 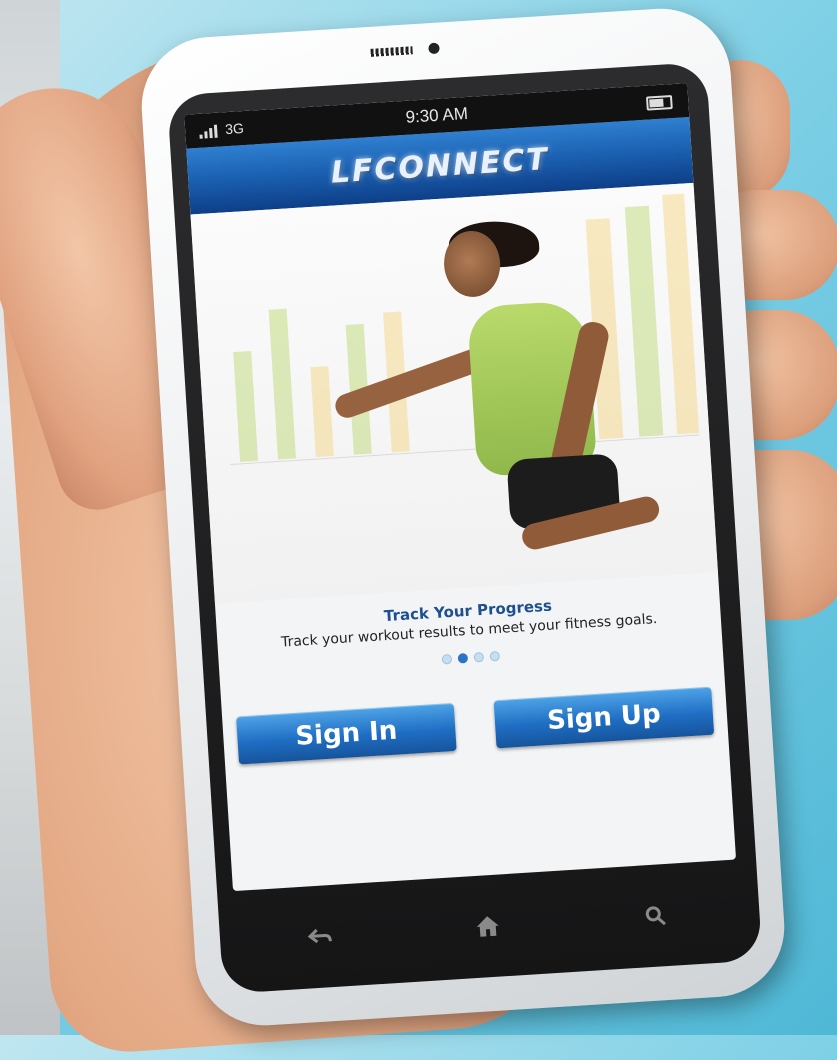 I want to click on sign-up-button: Sign Up, so click(x=604, y=717).